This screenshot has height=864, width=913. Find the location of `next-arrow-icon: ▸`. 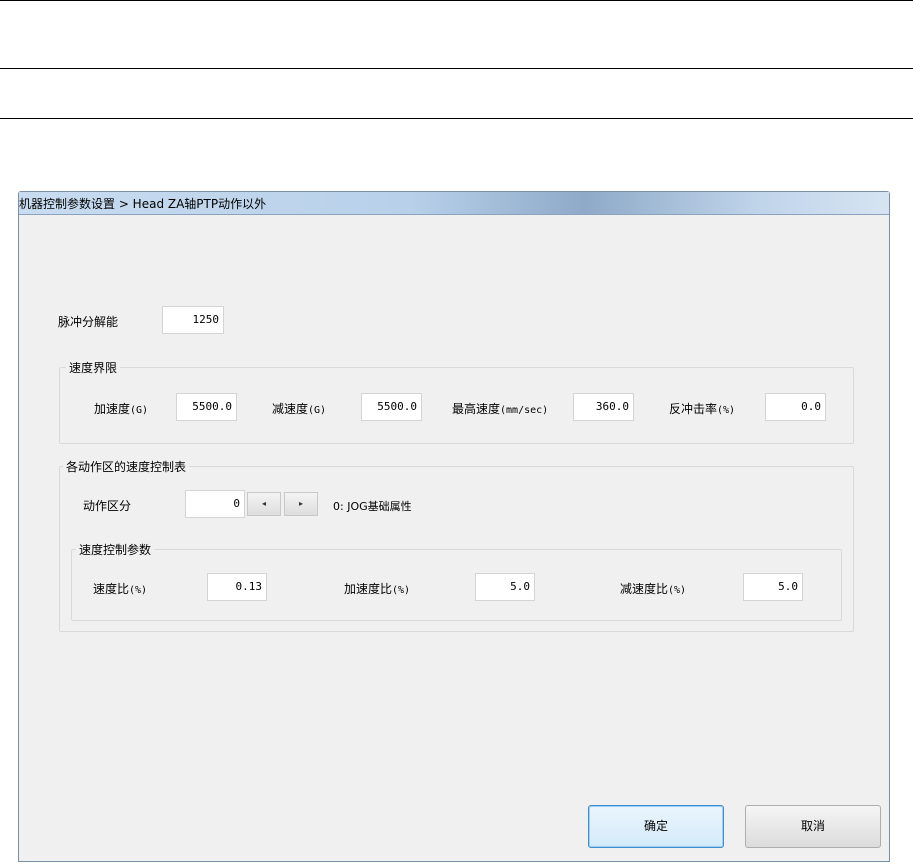

next-arrow-icon: ▸ is located at coordinates (300, 503).